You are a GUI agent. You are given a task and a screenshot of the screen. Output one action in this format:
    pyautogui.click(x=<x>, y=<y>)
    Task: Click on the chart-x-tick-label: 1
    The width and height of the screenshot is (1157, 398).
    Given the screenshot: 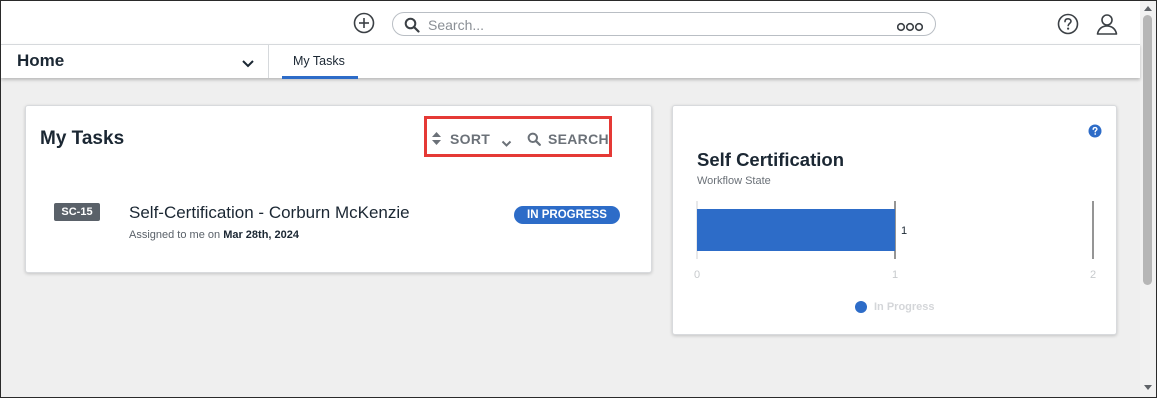 What is the action you would take?
    pyautogui.click(x=895, y=275)
    